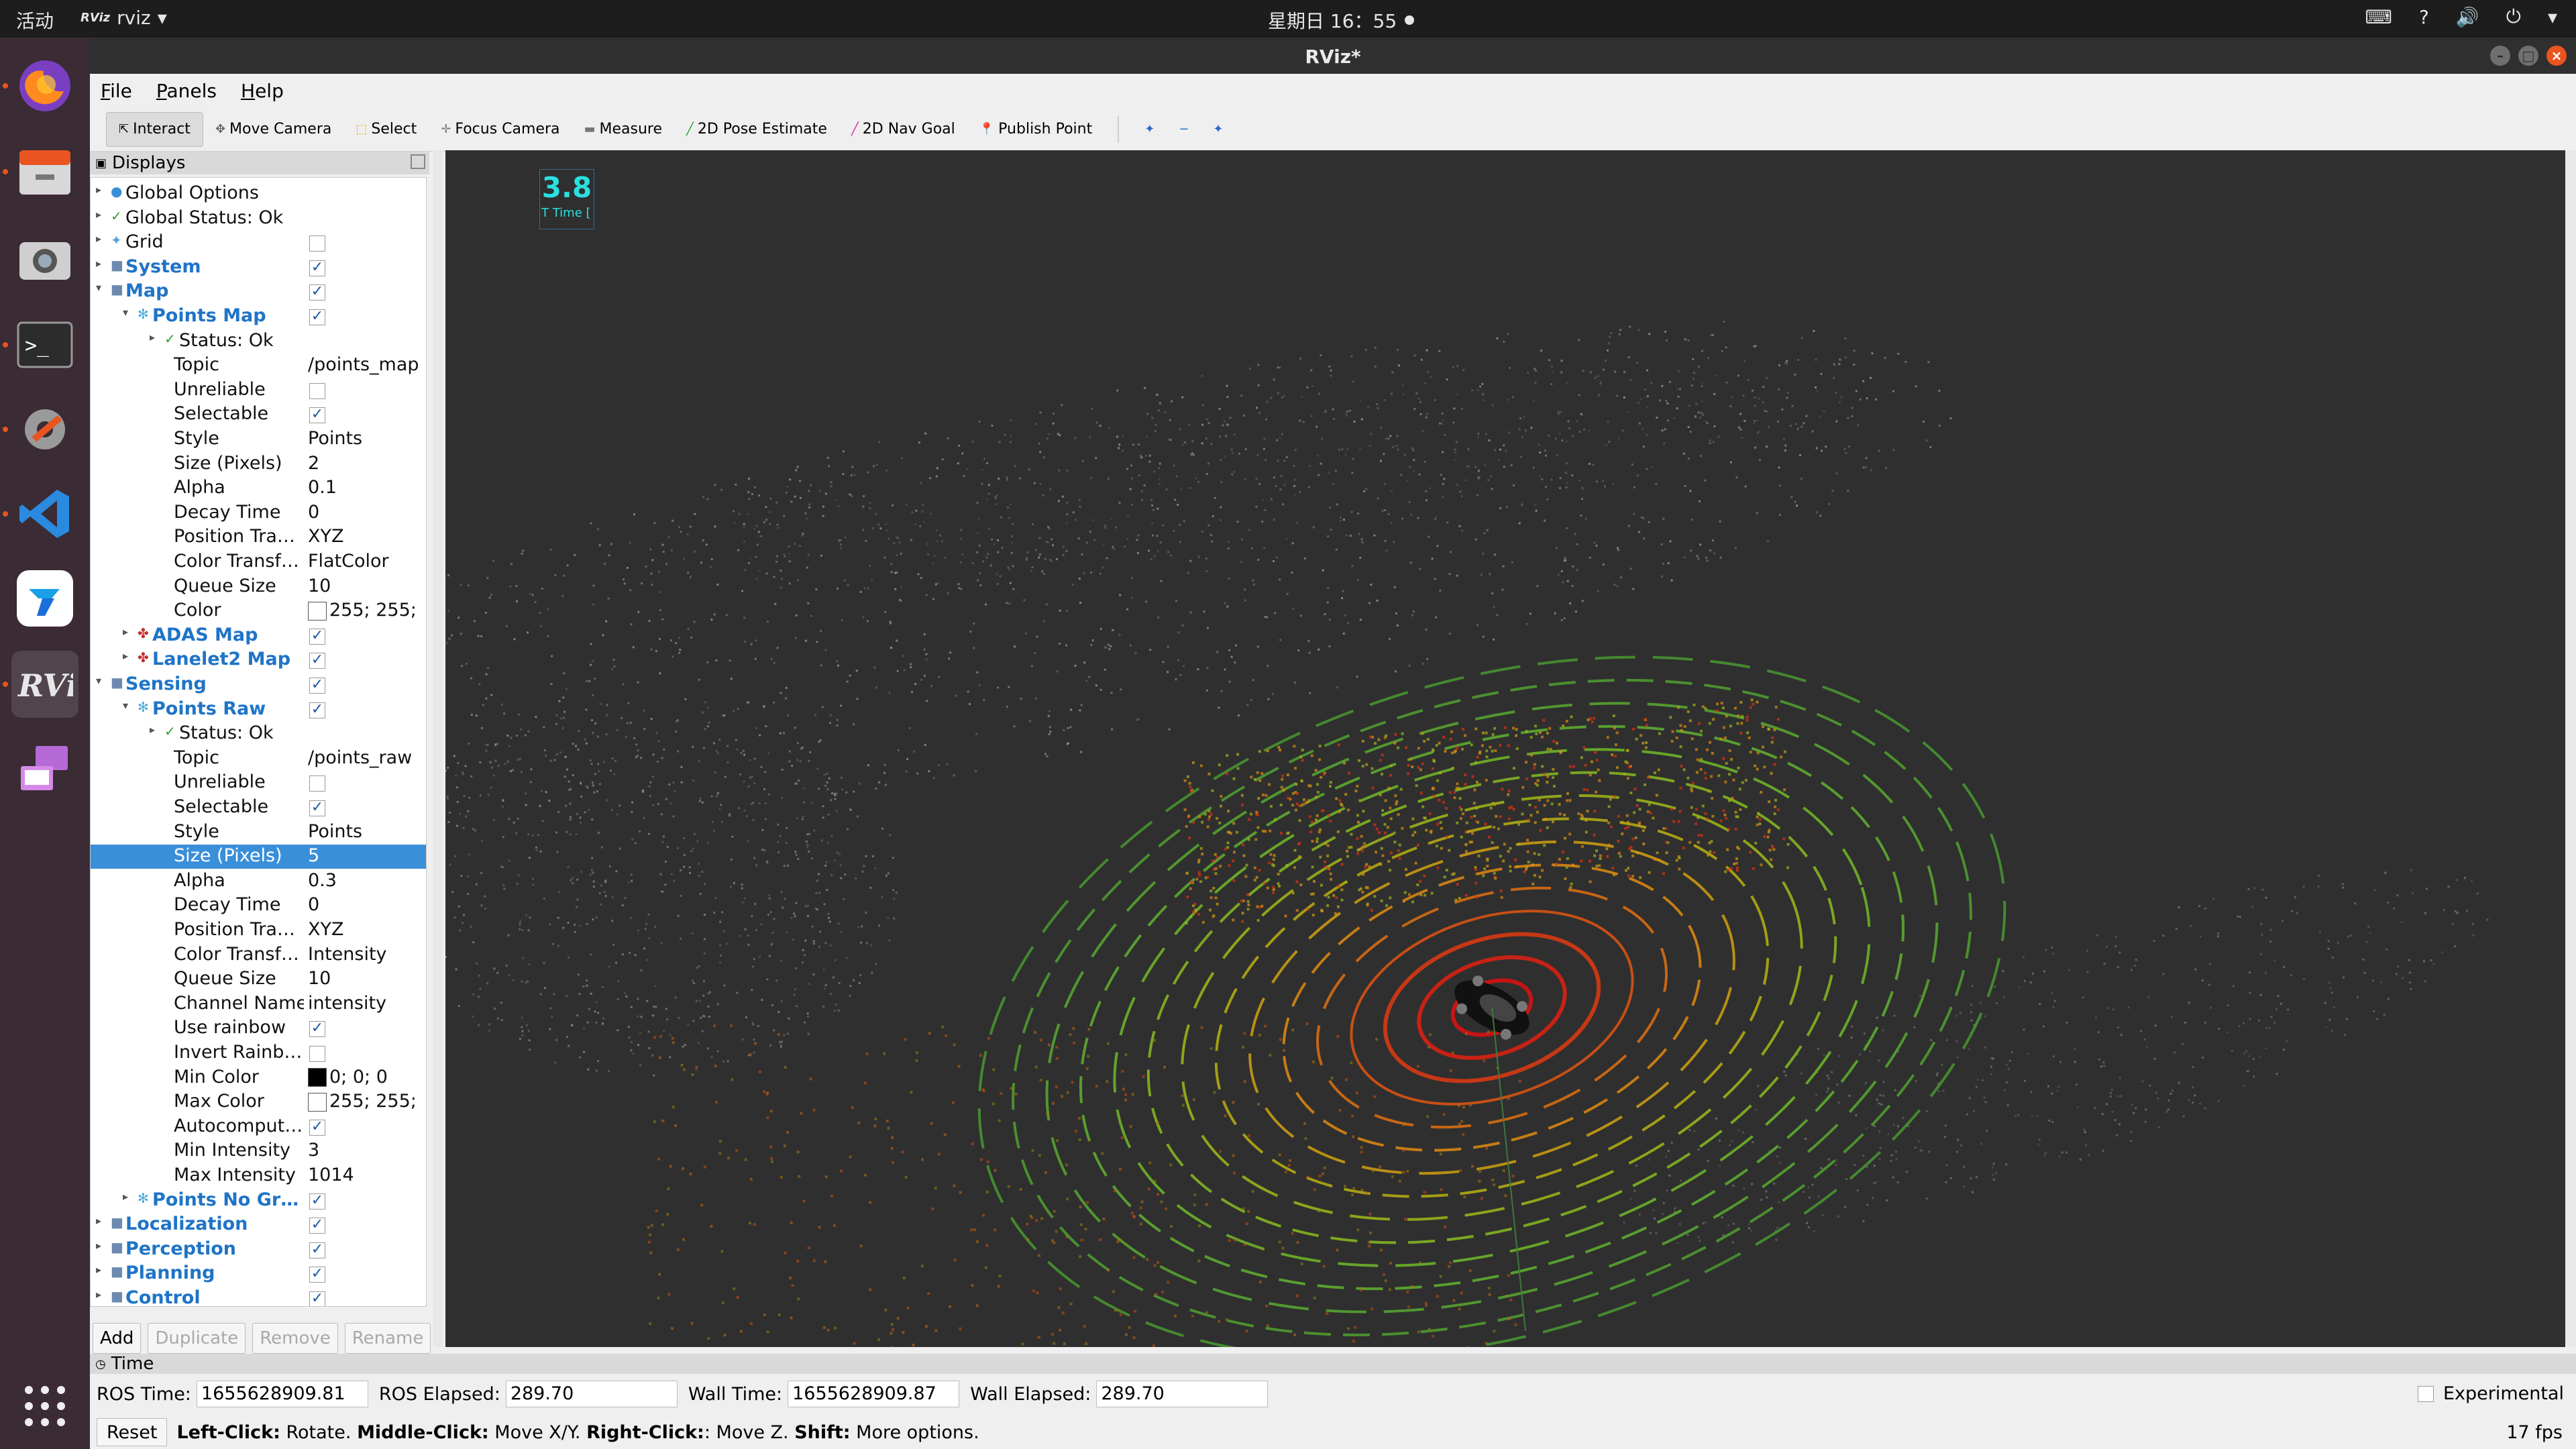 The width and height of the screenshot is (2576, 1449). I want to click on help-icon: ?, so click(2424, 17).